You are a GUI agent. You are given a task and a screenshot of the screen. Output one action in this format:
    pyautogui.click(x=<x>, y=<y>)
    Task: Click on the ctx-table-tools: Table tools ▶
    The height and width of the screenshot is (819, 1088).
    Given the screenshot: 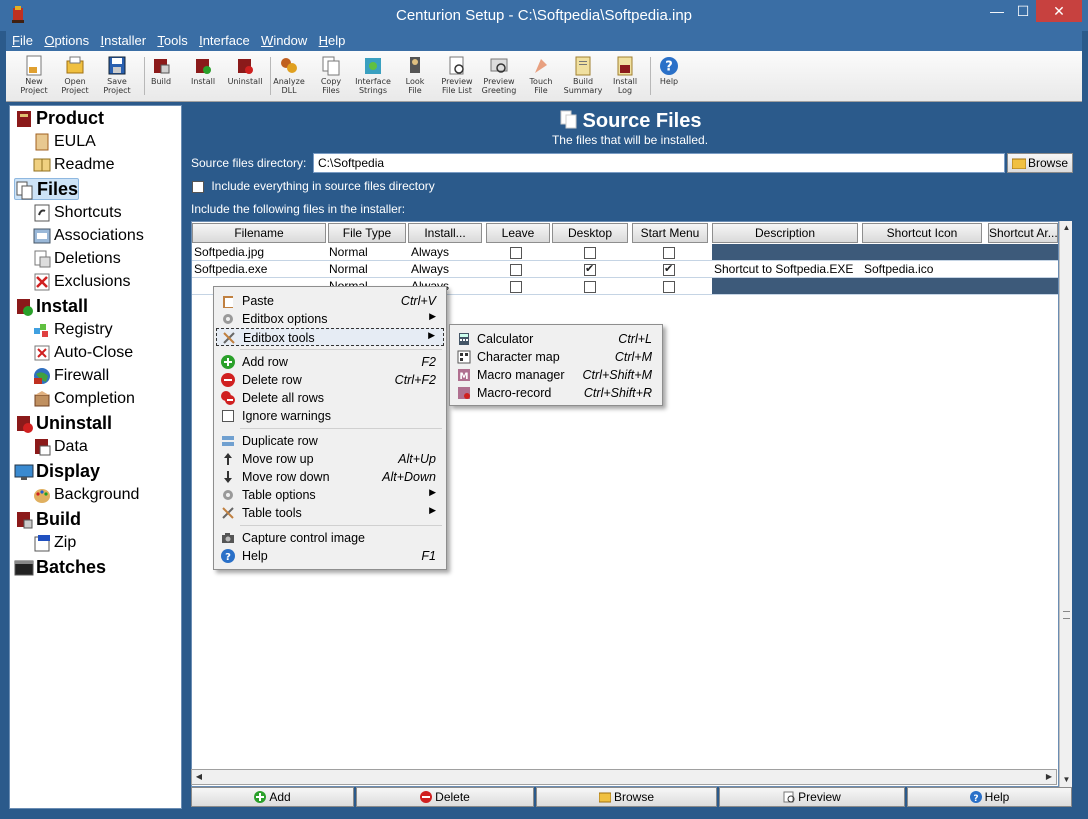 What is the action you would take?
    pyautogui.click(x=330, y=513)
    